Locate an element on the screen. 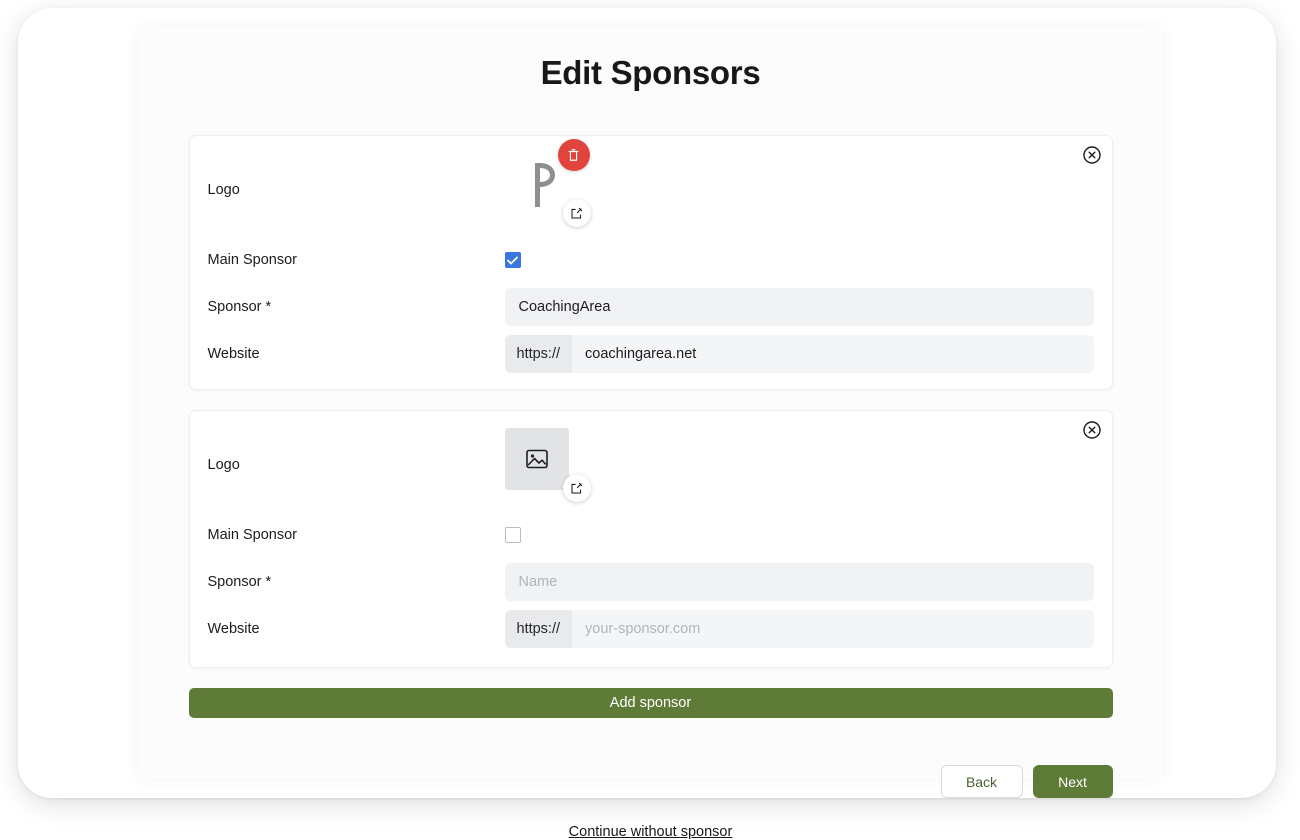 The image size is (1300, 840). continue-without-sponsor-link: Continue without sponsor is located at coordinates (651, 832).